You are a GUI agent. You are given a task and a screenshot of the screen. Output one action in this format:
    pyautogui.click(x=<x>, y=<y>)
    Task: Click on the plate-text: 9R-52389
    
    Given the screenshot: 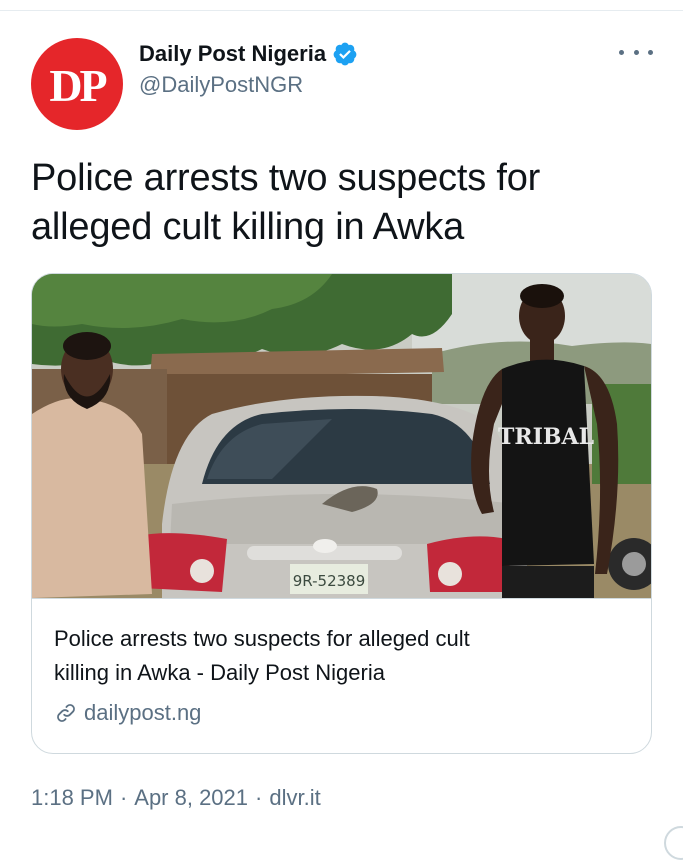 What is the action you would take?
    pyautogui.click(x=329, y=581)
    